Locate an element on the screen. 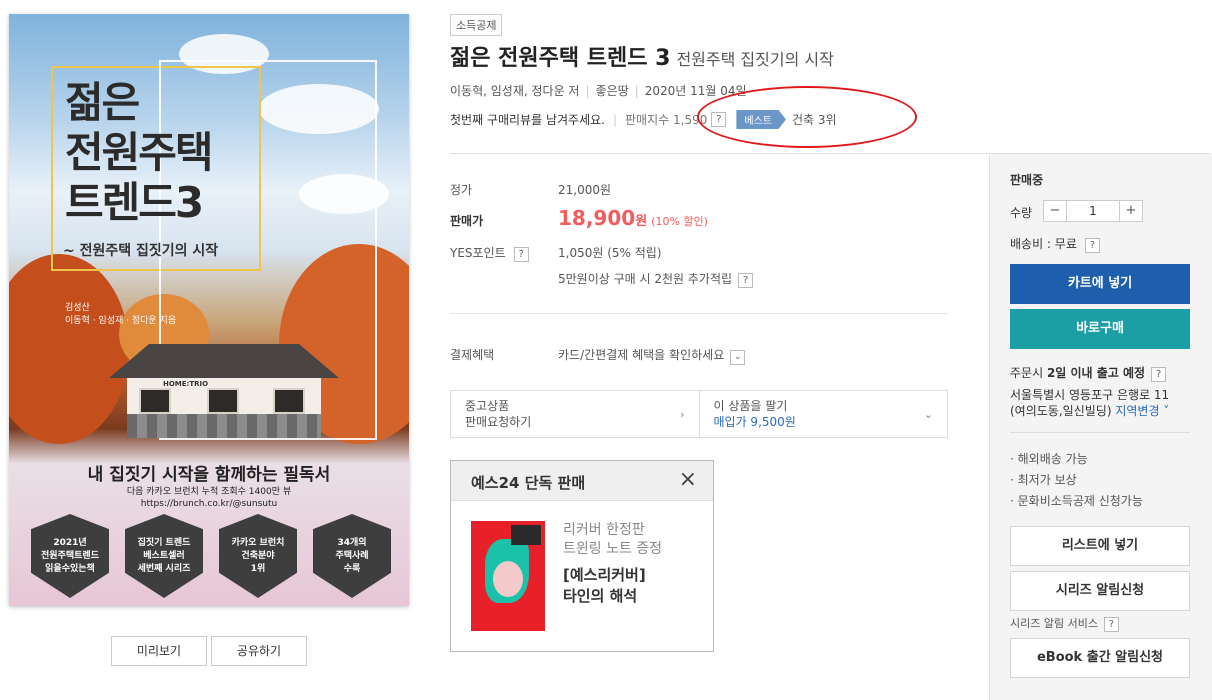 Image resolution: width=1212 pixels, height=700 pixels. shipping-fee-text: 배송비 : 무료 is located at coordinates (1043, 244).